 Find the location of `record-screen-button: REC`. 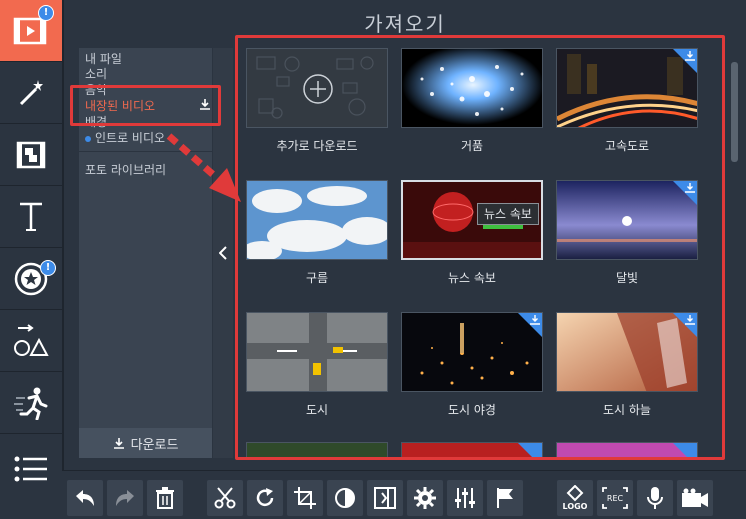

record-screen-button: REC is located at coordinates (615, 498).